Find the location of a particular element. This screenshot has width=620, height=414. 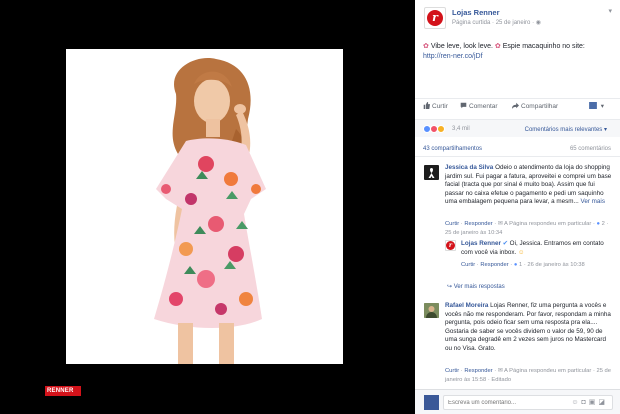

post-as-selector: ▾ is located at coordinates (596, 106).